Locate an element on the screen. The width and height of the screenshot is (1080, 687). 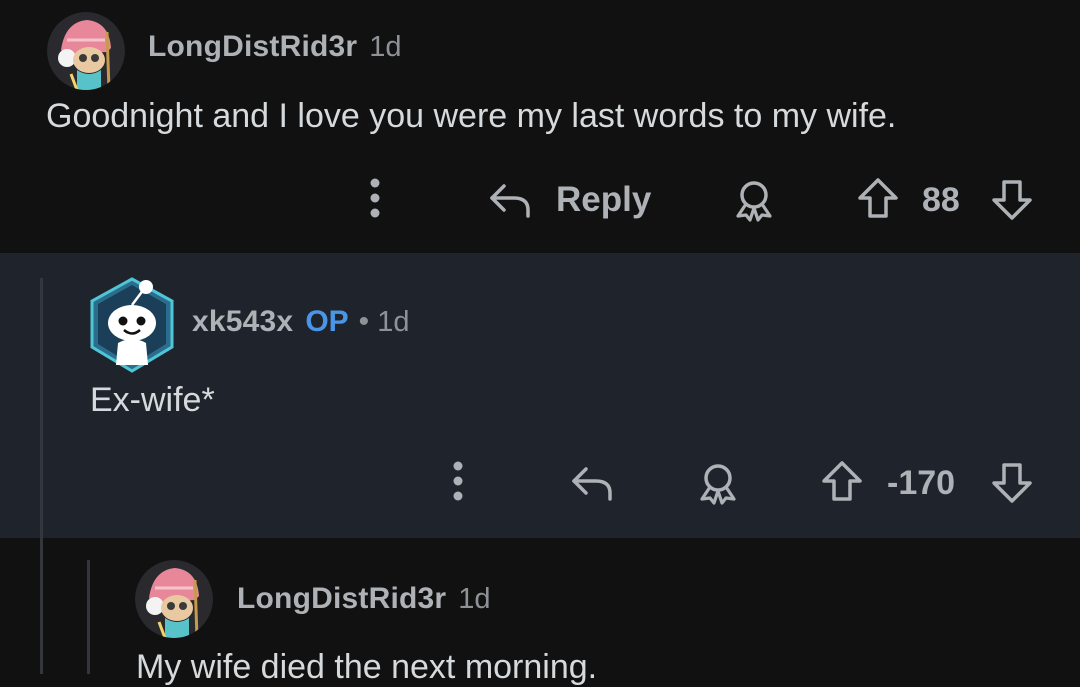
username: xk543x is located at coordinates (242, 322).